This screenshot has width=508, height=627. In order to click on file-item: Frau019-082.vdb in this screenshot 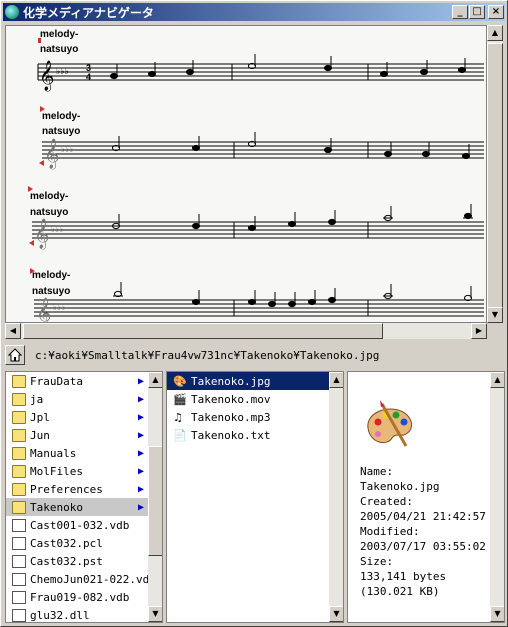, I will do `click(77, 597)`.